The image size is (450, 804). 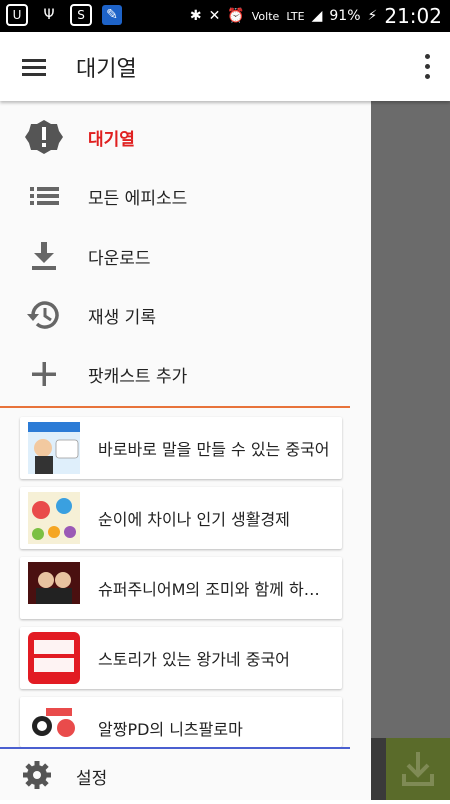 I want to click on s-notification-icon: S, so click(x=81, y=15).